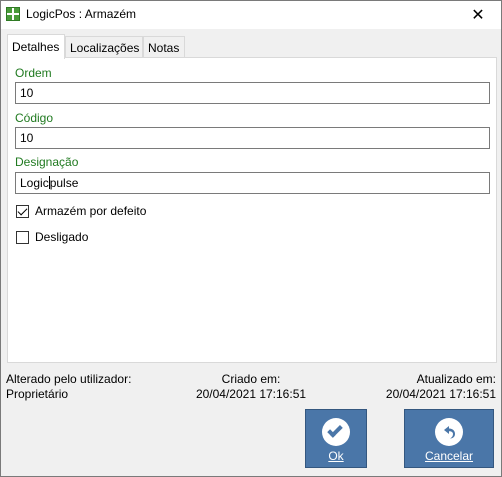  I want to click on changed-by-value: Proprietário, so click(37, 394).